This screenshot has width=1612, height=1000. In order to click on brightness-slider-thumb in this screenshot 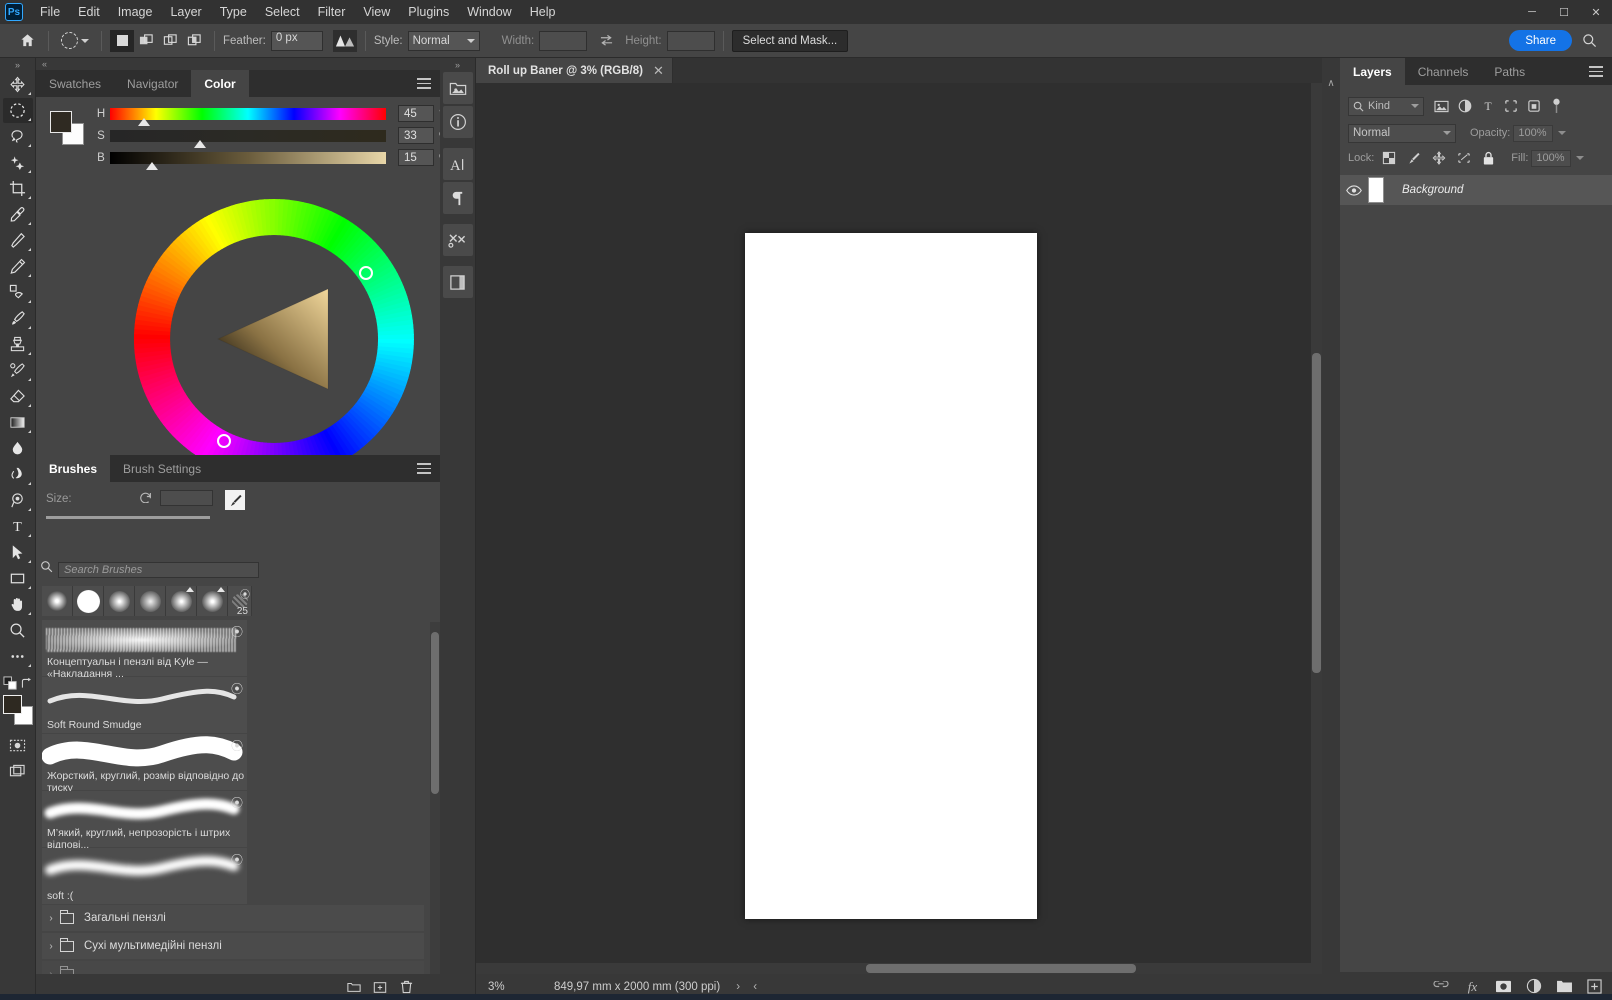, I will do `click(152, 165)`.